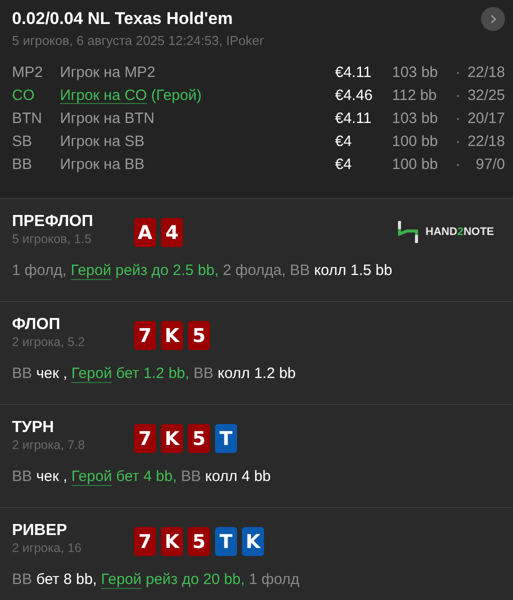  What do you see at coordinates (415, 95) in the screenshot?
I see `player-bb: 112 bb` at bounding box center [415, 95].